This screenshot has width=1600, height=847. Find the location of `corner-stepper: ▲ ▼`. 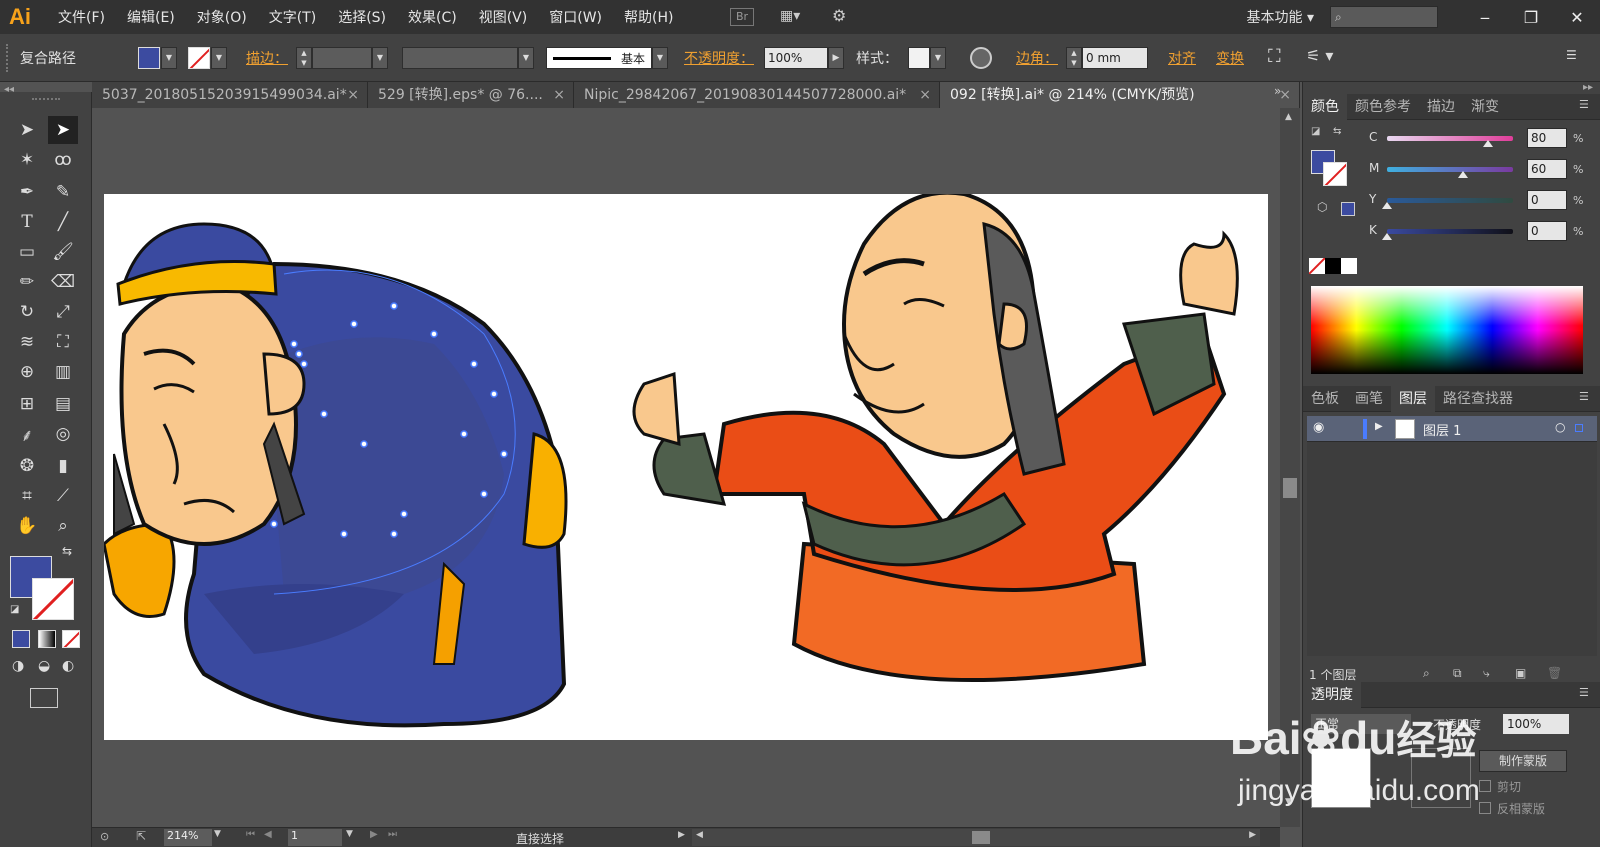

corner-stepper: ▲ ▼ is located at coordinates (1074, 58).